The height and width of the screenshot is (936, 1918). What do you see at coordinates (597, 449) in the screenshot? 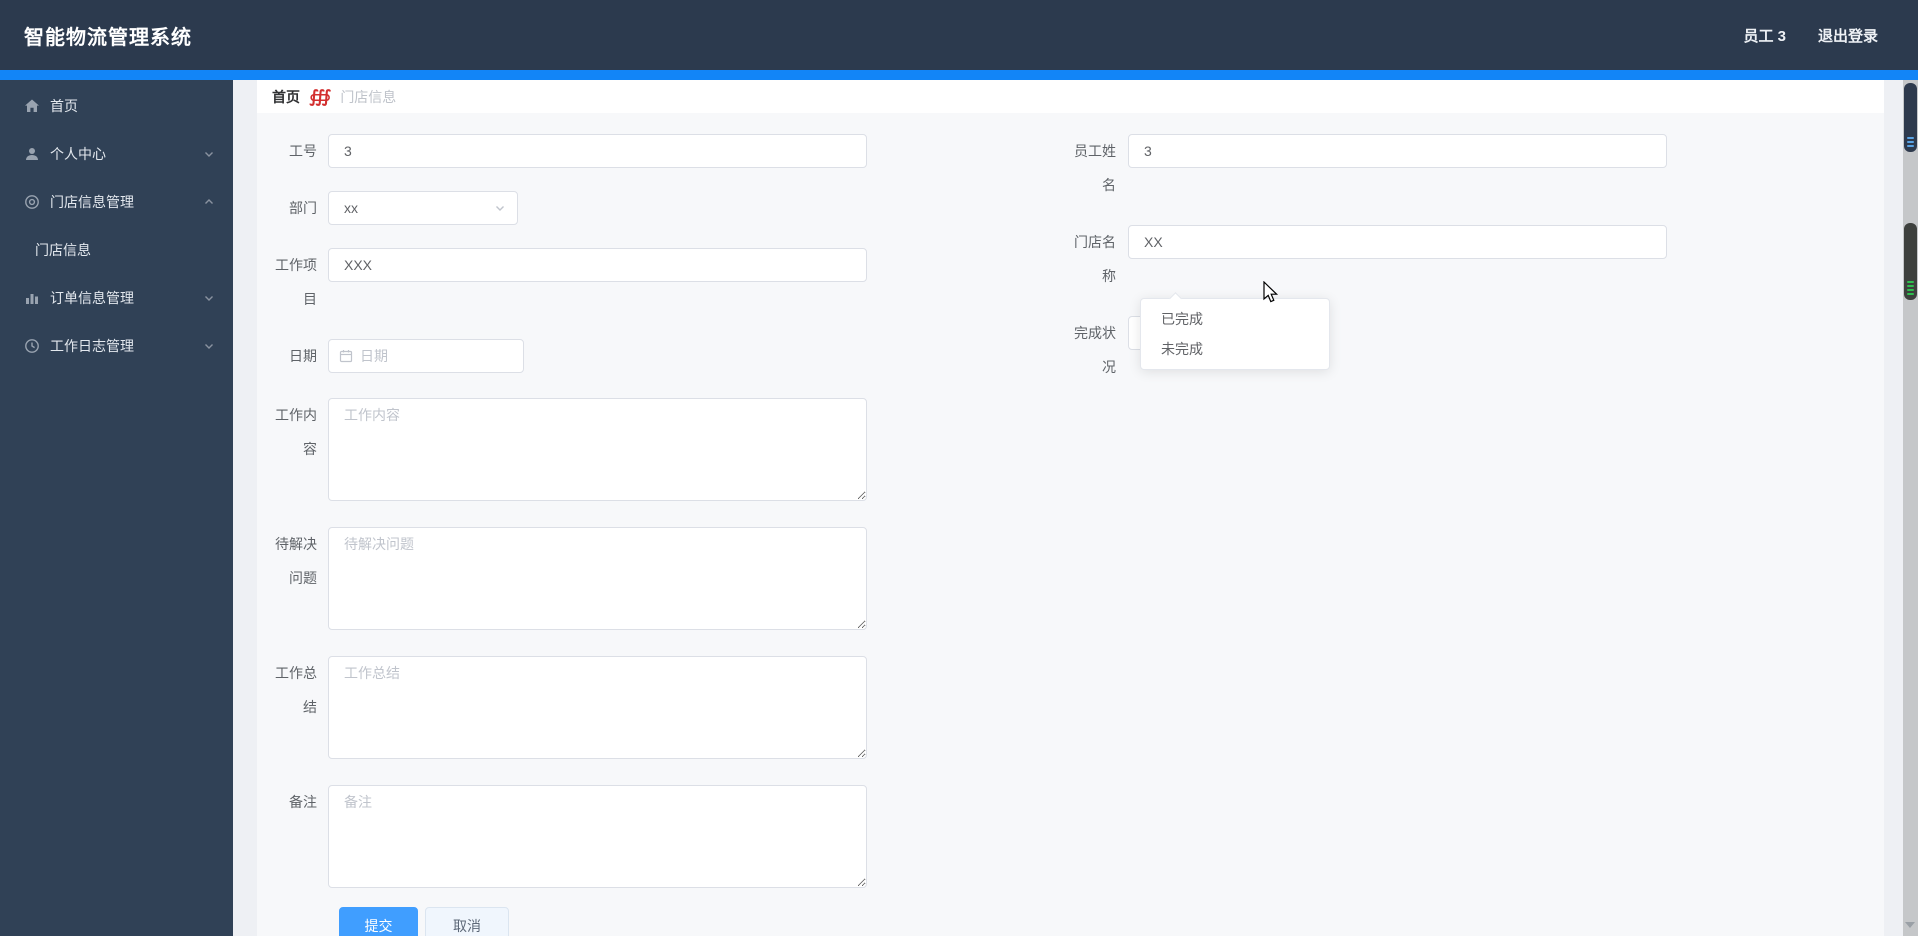
I see `work-content-textarea` at bounding box center [597, 449].